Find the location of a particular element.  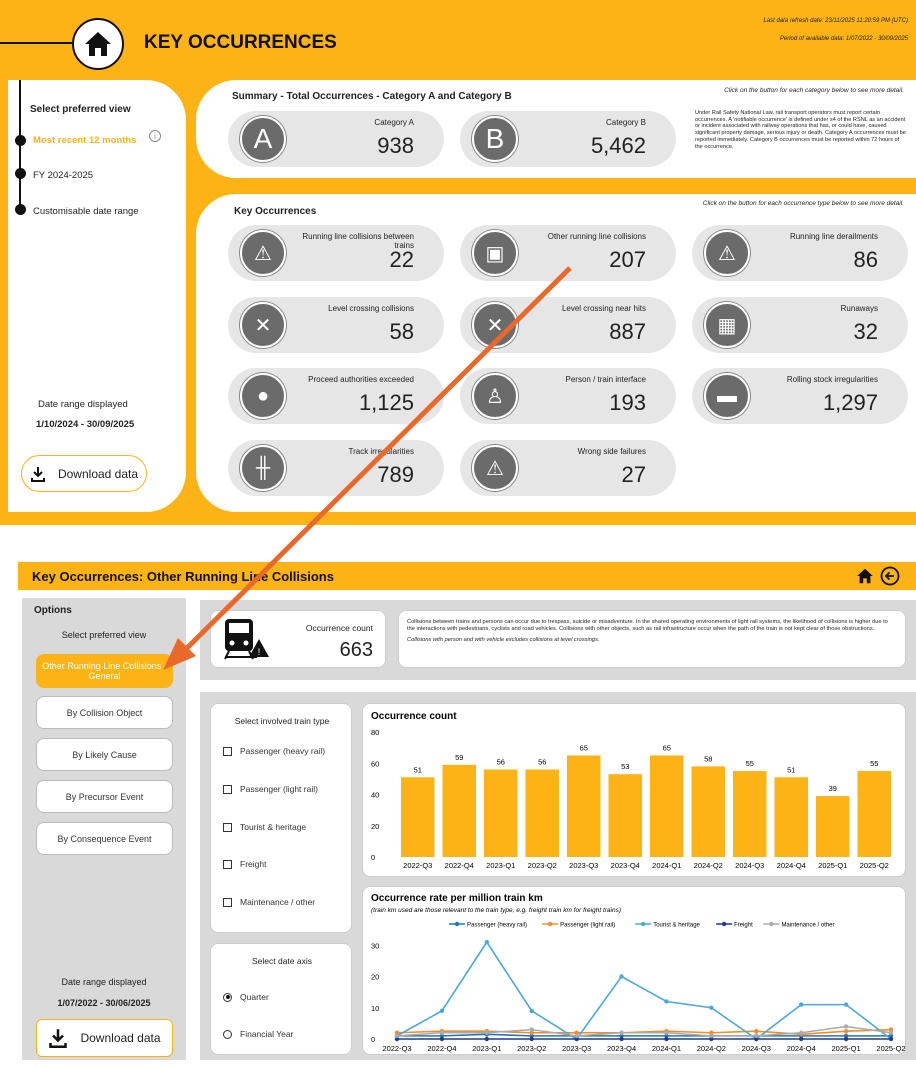

level-crossing-collision-icon: ✕ is located at coordinates (263, 325).